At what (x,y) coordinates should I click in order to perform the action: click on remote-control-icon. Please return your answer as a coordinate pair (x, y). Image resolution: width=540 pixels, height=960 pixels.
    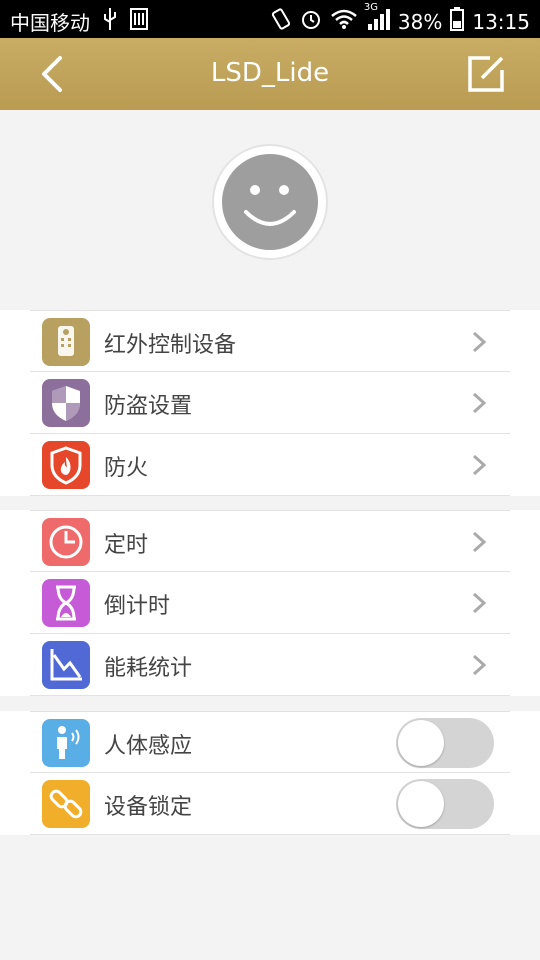
    Looking at the image, I should click on (66, 342).